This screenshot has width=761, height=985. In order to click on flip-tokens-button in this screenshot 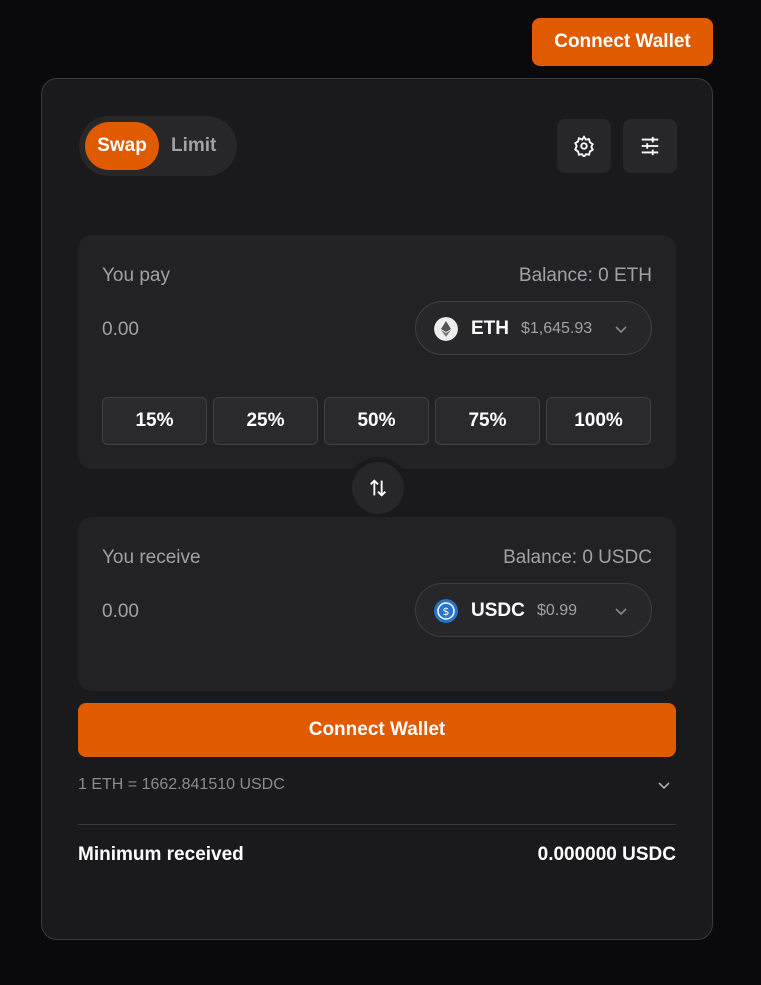, I will do `click(378, 488)`.